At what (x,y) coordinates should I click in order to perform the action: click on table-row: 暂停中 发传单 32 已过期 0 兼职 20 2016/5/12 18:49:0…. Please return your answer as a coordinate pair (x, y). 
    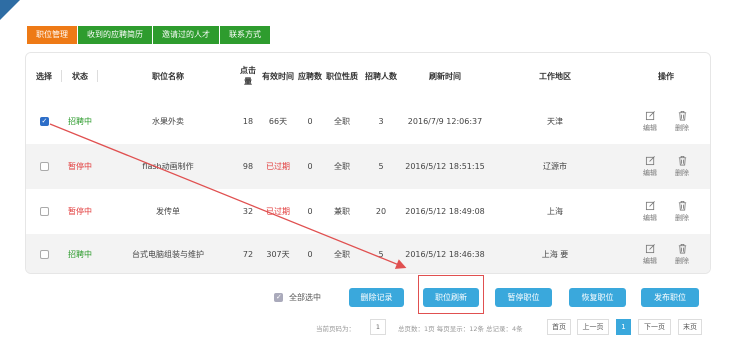
    Looking at the image, I should click on (368, 211).